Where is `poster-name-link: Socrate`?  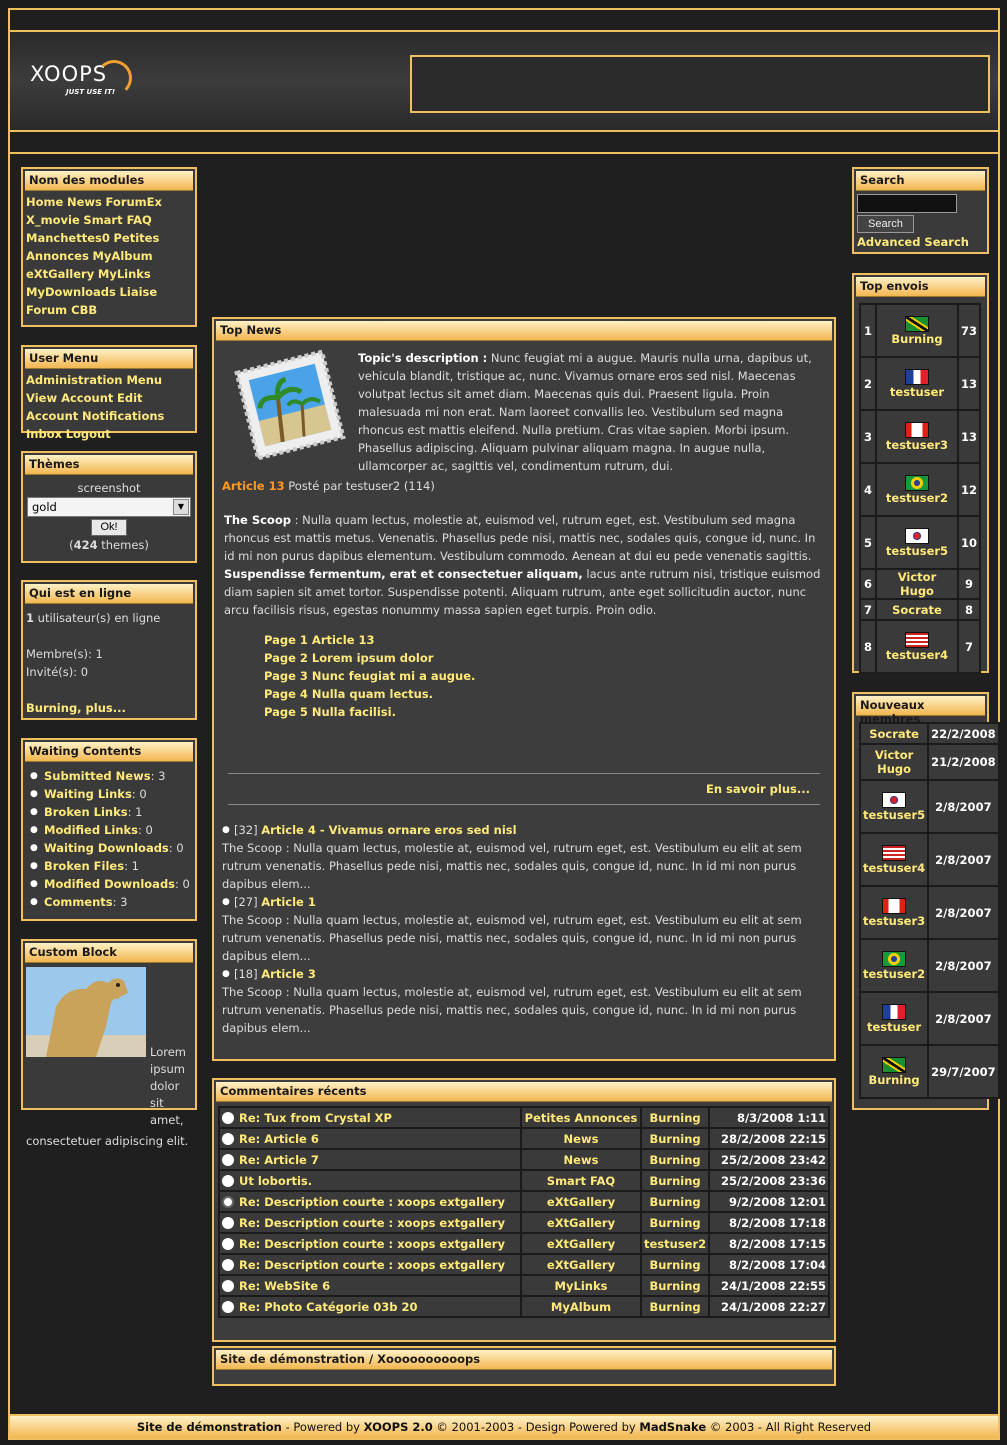 poster-name-link: Socrate is located at coordinates (917, 610).